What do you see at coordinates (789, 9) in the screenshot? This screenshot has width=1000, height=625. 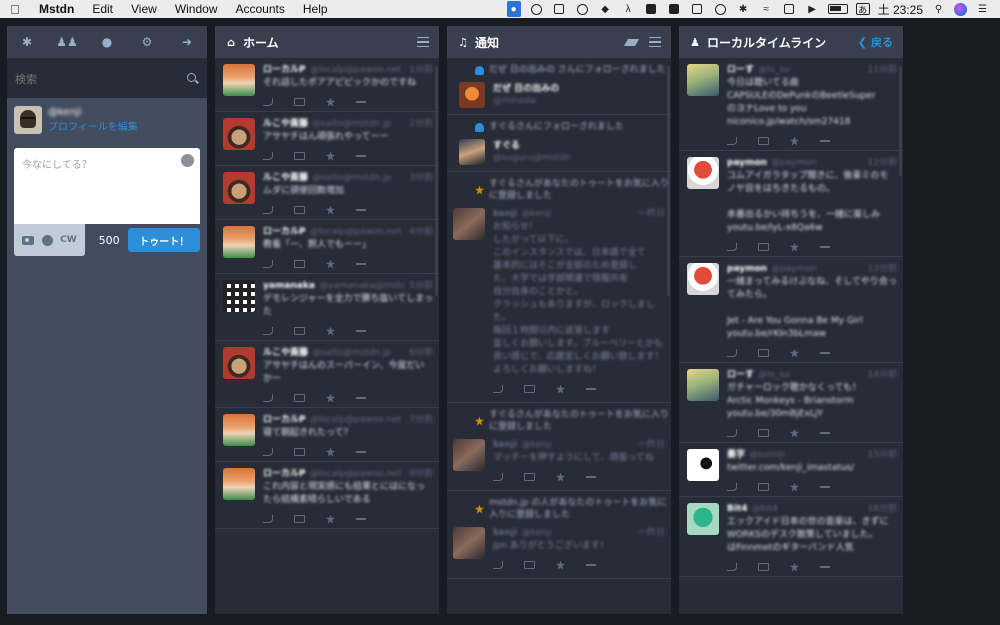 I see `airplay-icon` at bounding box center [789, 9].